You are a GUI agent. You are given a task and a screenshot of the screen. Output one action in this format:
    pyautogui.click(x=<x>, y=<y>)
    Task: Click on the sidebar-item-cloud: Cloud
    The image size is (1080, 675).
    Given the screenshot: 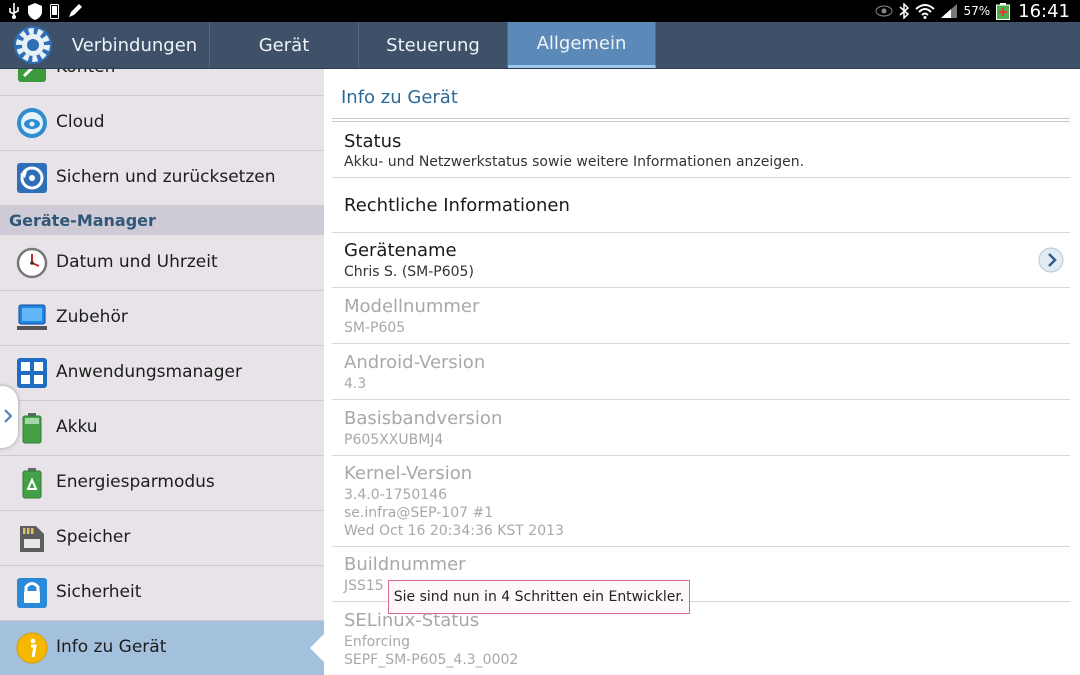 What is the action you would take?
    pyautogui.click(x=162, y=123)
    